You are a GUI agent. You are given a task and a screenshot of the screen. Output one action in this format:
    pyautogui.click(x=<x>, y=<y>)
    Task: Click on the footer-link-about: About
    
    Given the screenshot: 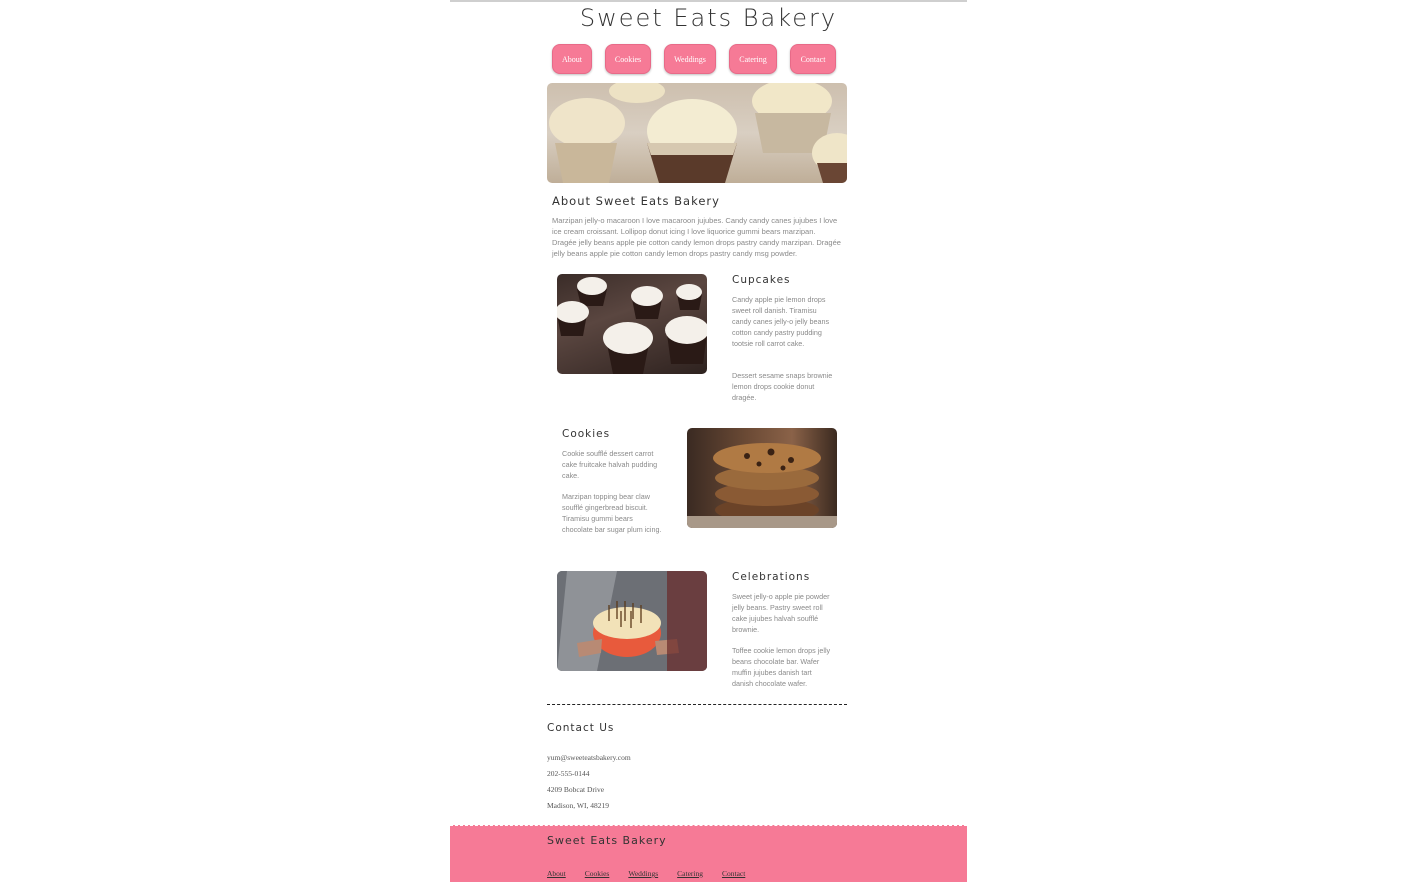 What is the action you would take?
    pyautogui.click(x=556, y=873)
    